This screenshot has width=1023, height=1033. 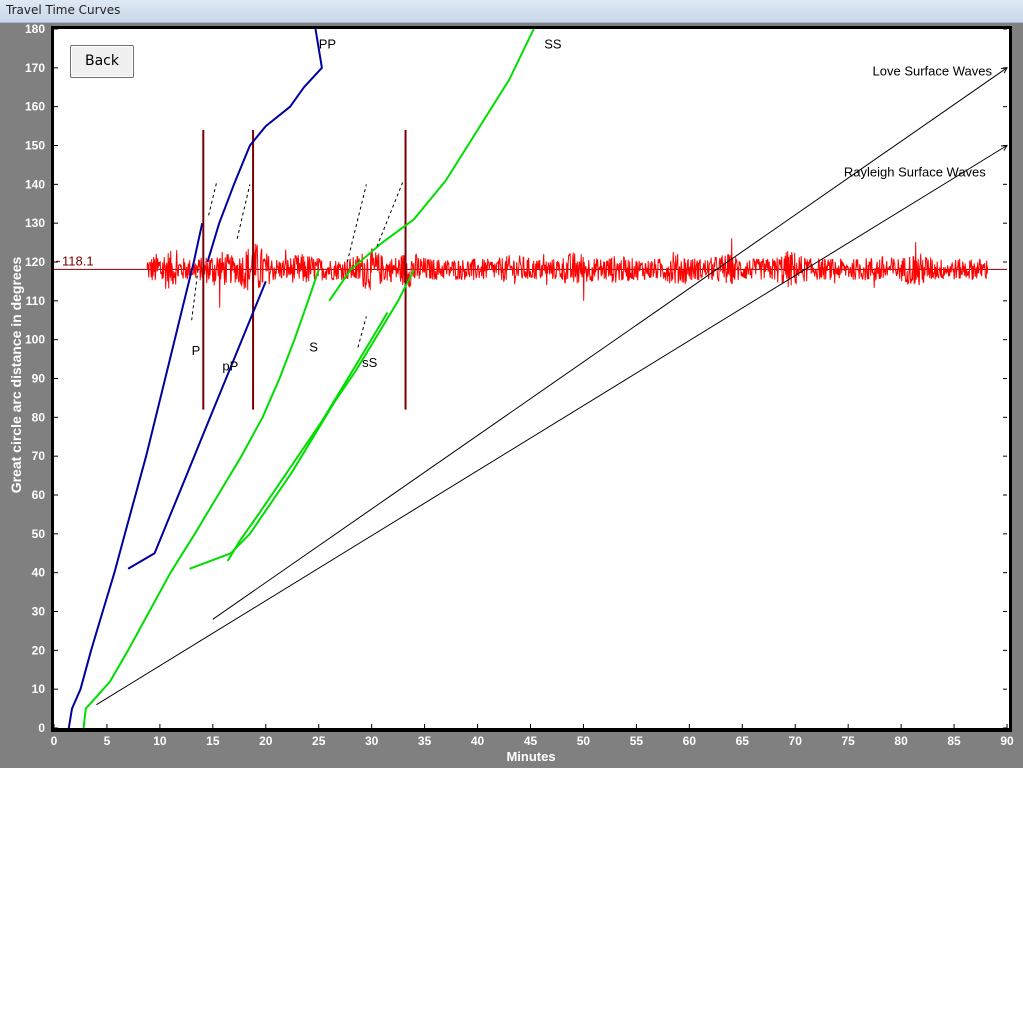 I want to click on y-tick-label: 0, so click(x=41, y=728).